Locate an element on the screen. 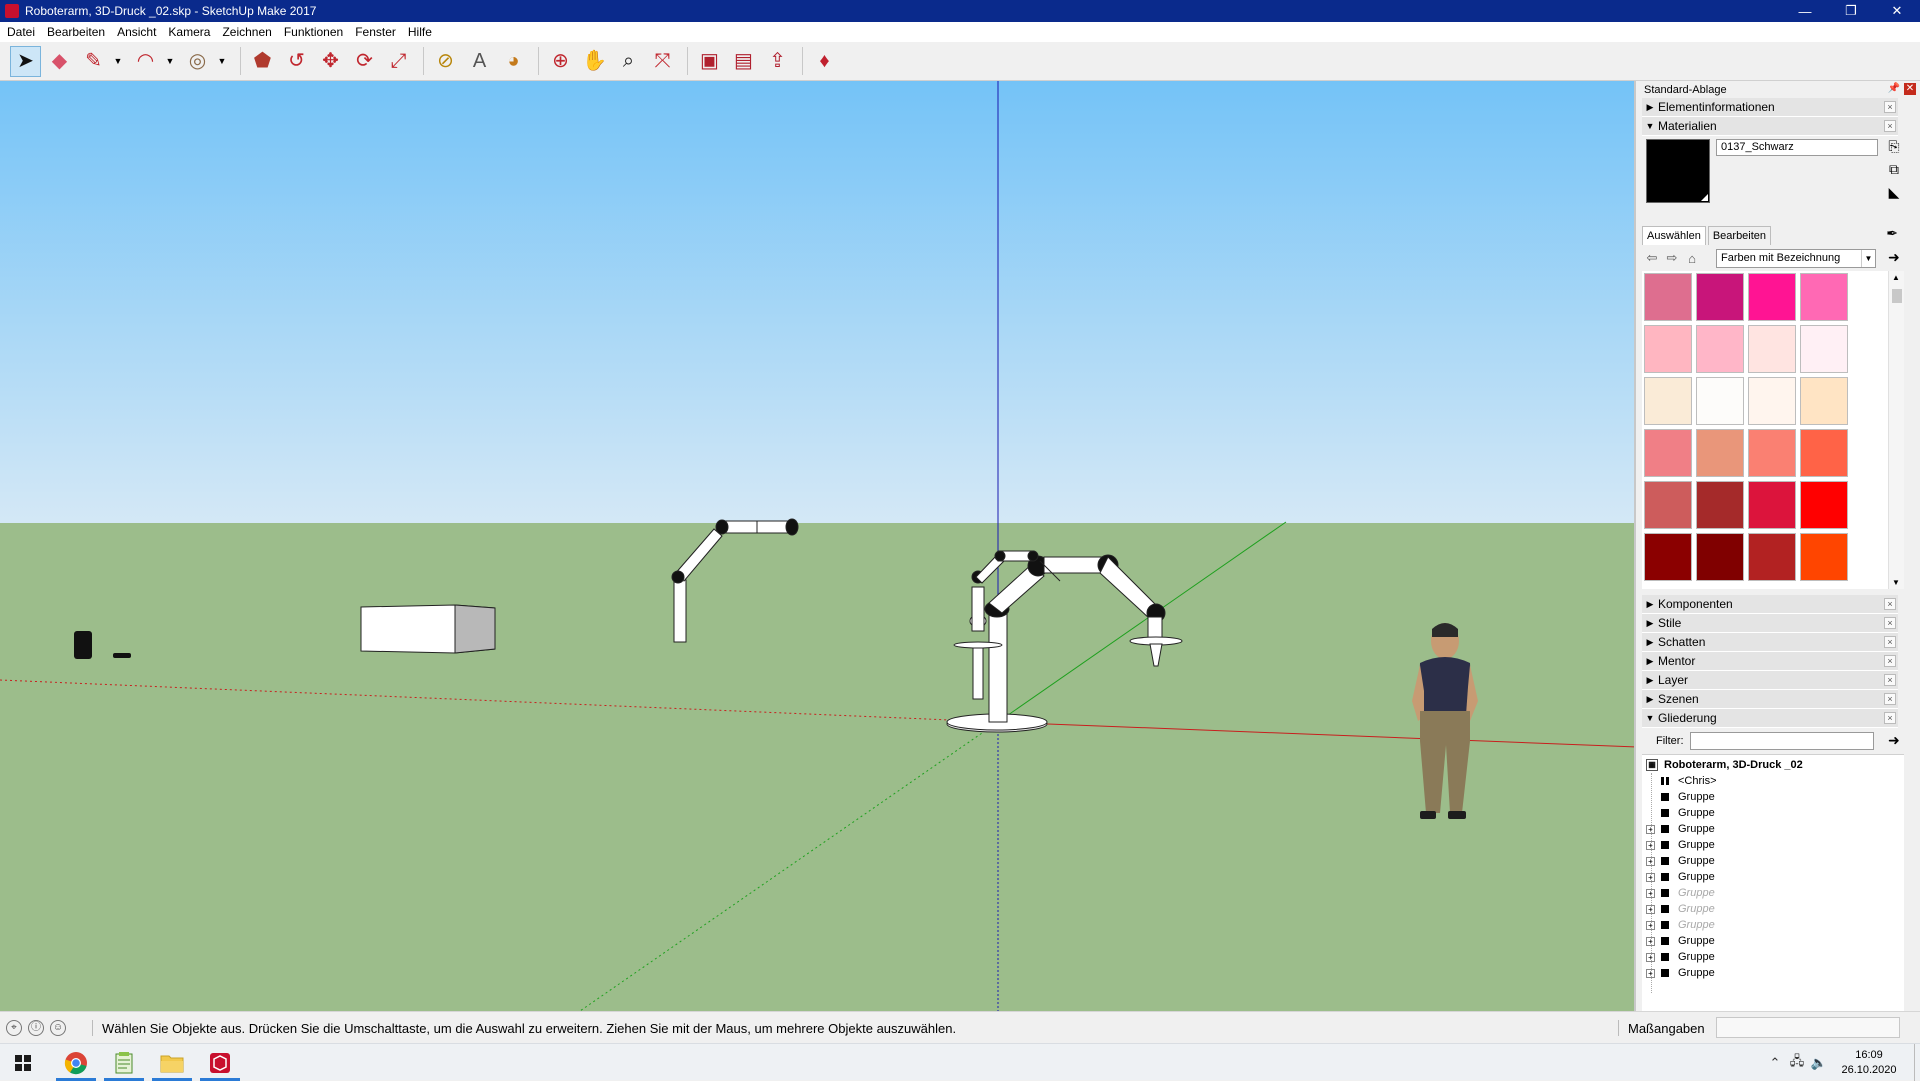 This screenshot has width=1920, height=1081. network-icon: 🖧 is located at coordinates (1797, 1063).